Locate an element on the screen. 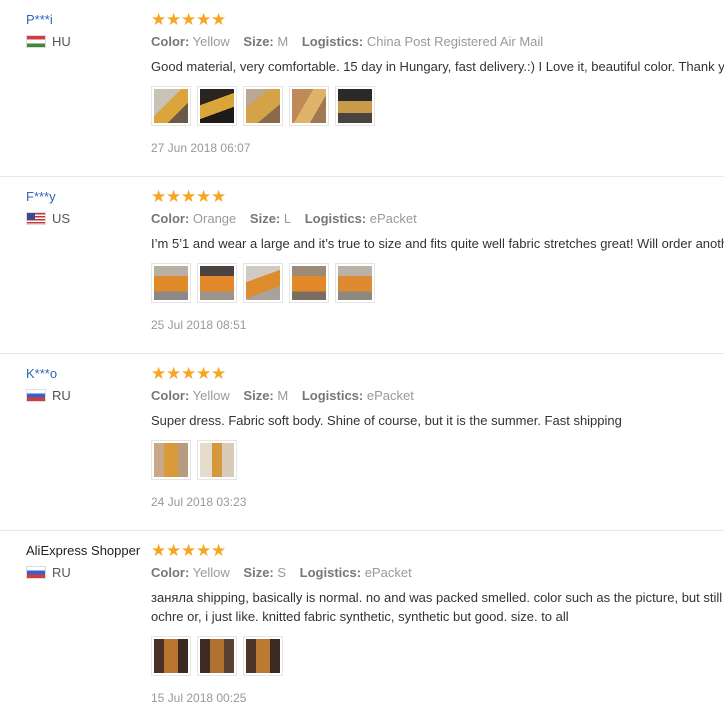 The width and height of the screenshot is (724, 715). reviewer-name-link: P***i is located at coordinates (48, 19).